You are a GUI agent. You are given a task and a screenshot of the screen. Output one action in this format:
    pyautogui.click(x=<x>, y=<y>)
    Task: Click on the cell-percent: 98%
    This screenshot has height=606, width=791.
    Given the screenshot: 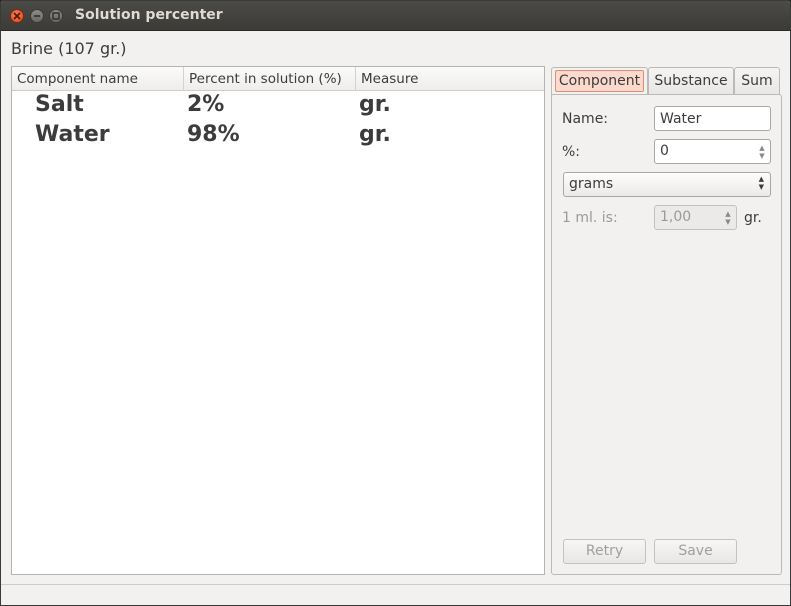 What is the action you would take?
    pyautogui.click(x=213, y=134)
    